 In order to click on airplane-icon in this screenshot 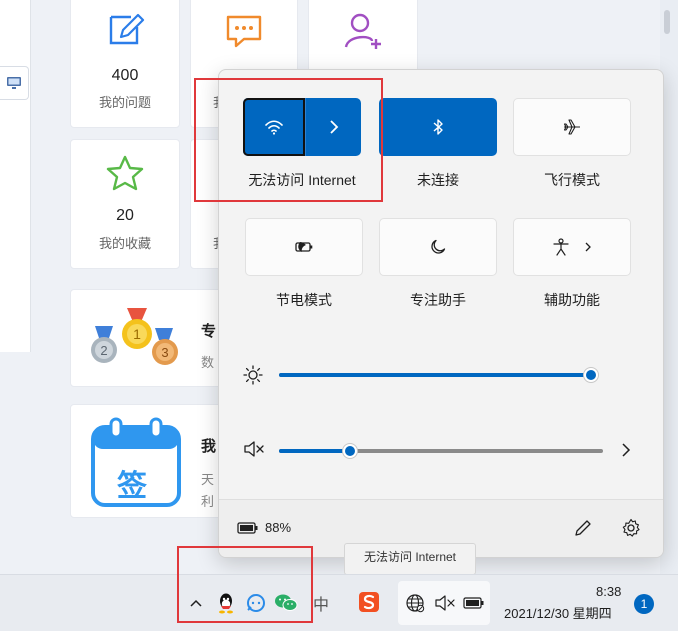, I will do `click(571, 127)`.